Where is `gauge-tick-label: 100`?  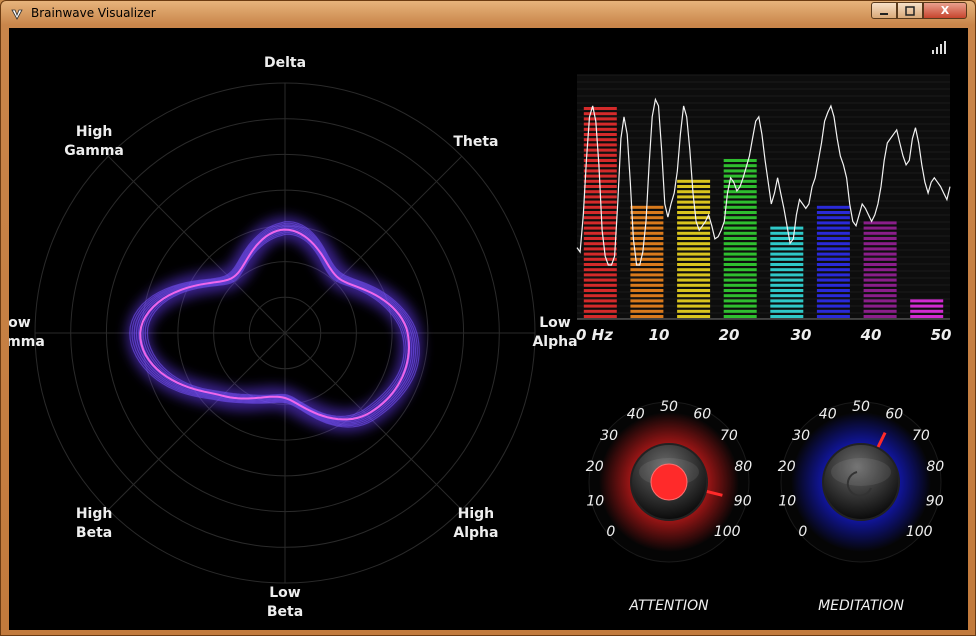 gauge-tick-label: 100 is located at coordinates (727, 532).